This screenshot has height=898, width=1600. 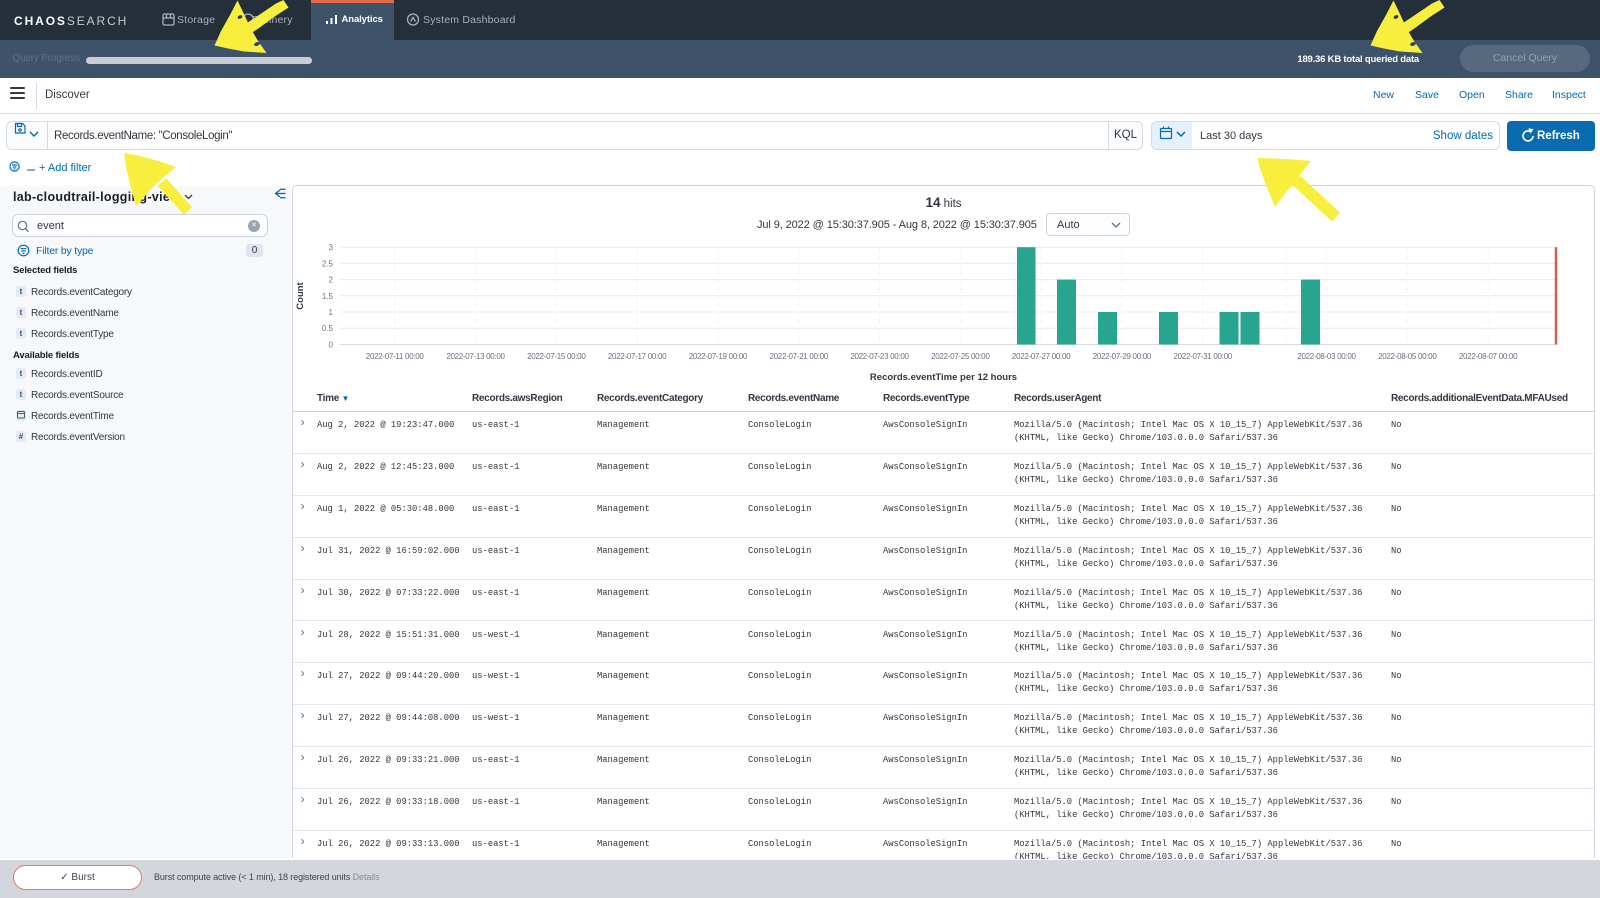 What do you see at coordinates (1407, 356) in the screenshot?
I see `svg-text: 2022-08-05 00:00` at bounding box center [1407, 356].